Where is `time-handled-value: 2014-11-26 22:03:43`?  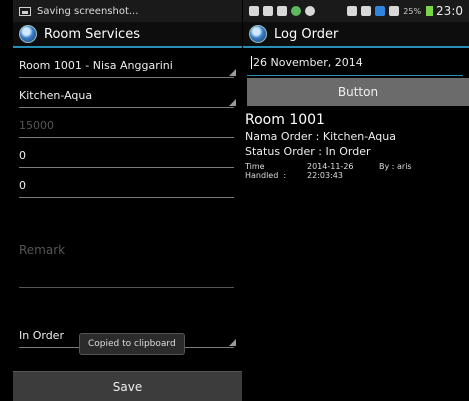
time-handled-value: 2014-11-26 22:03:43 is located at coordinates (330, 171).